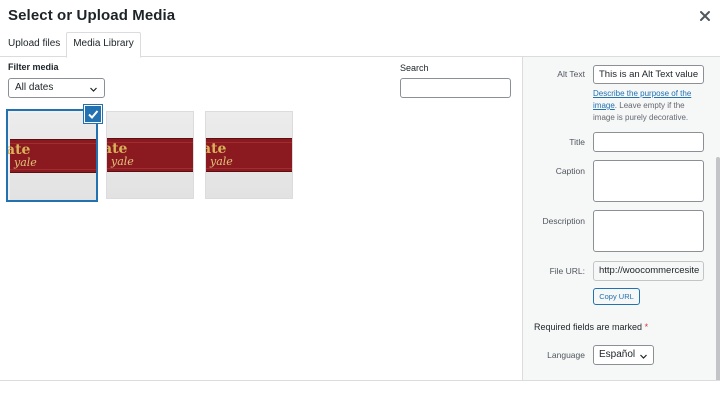 The image size is (720, 405). Describe the element at coordinates (718, 272) in the screenshot. I see `sidebar-scrollbar` at that location.